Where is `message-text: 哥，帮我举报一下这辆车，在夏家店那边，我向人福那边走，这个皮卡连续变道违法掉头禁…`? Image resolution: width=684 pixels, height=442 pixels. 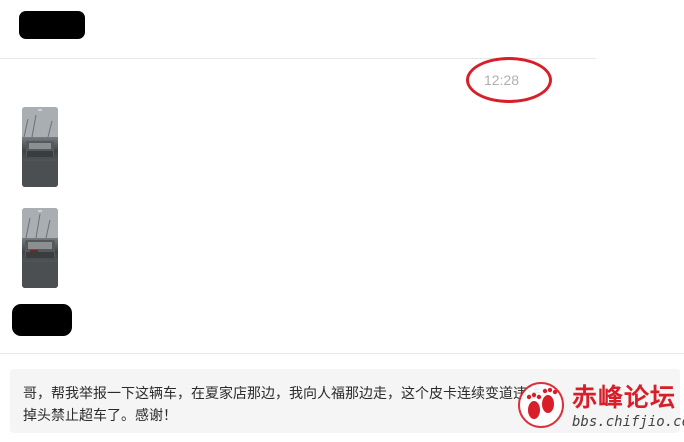 message-text: 哥，帮我举报一下这辆车，在夏家店那边，我向人福那边走，这个皮卡连续变道违法掉头禁… is located at coordinates (282, 405).